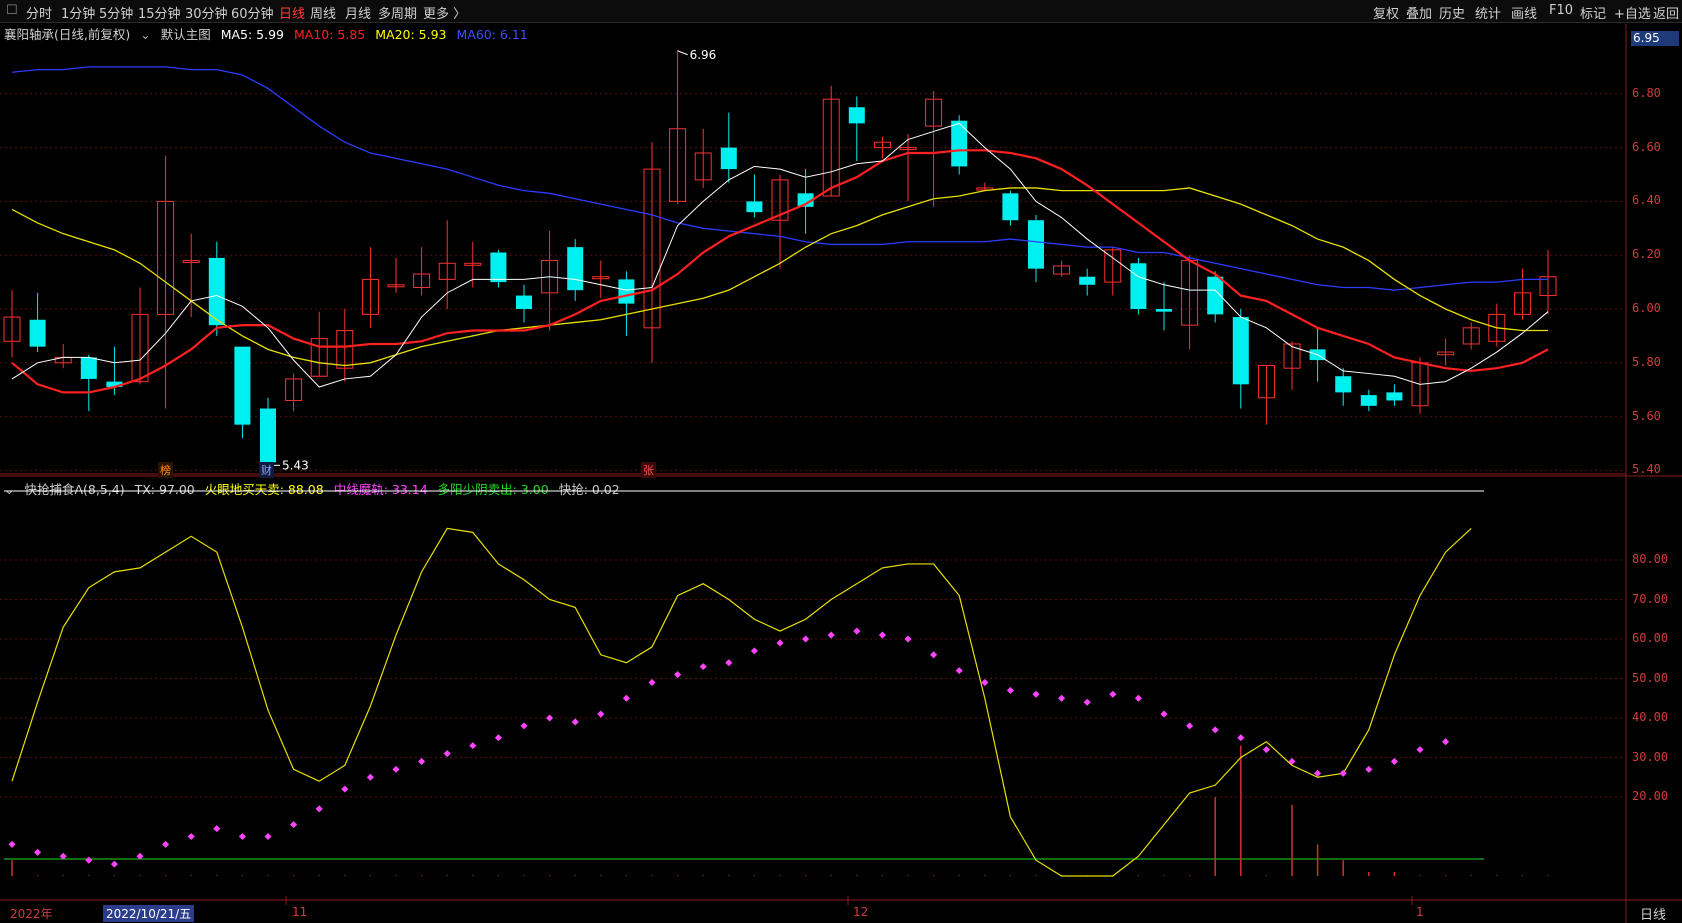  I want to click on selected-date: 2022/10/21/五, so click(149, 913).